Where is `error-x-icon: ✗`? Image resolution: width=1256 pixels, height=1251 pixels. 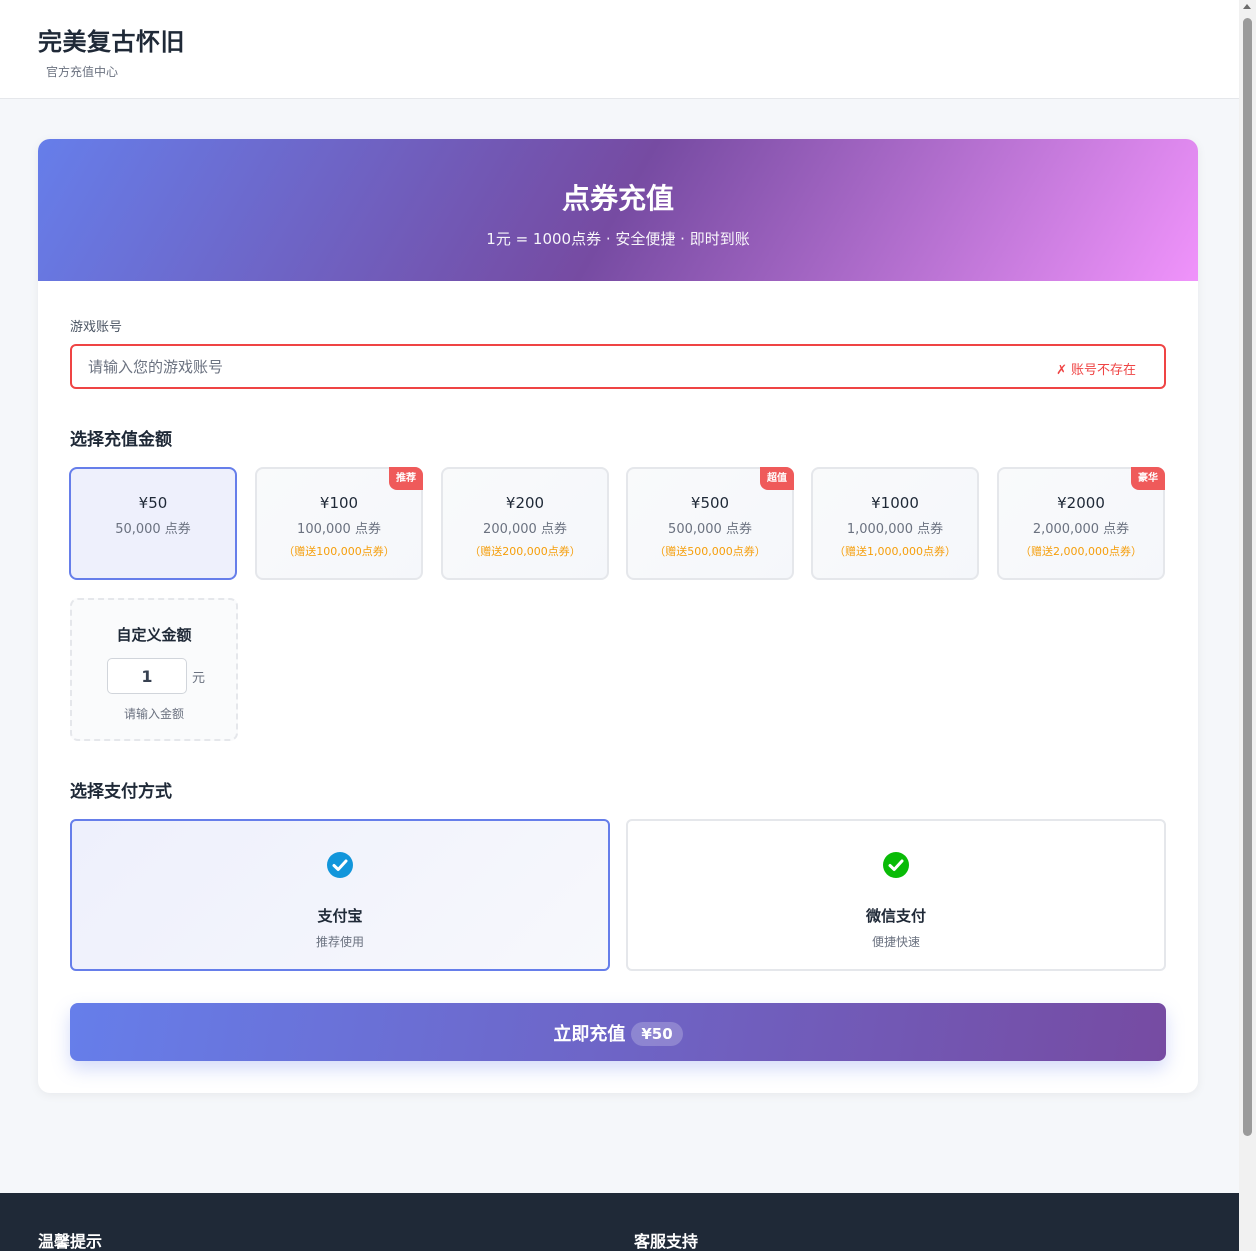
error-x-icon: ✗ is located at coordinates (1061, 370).